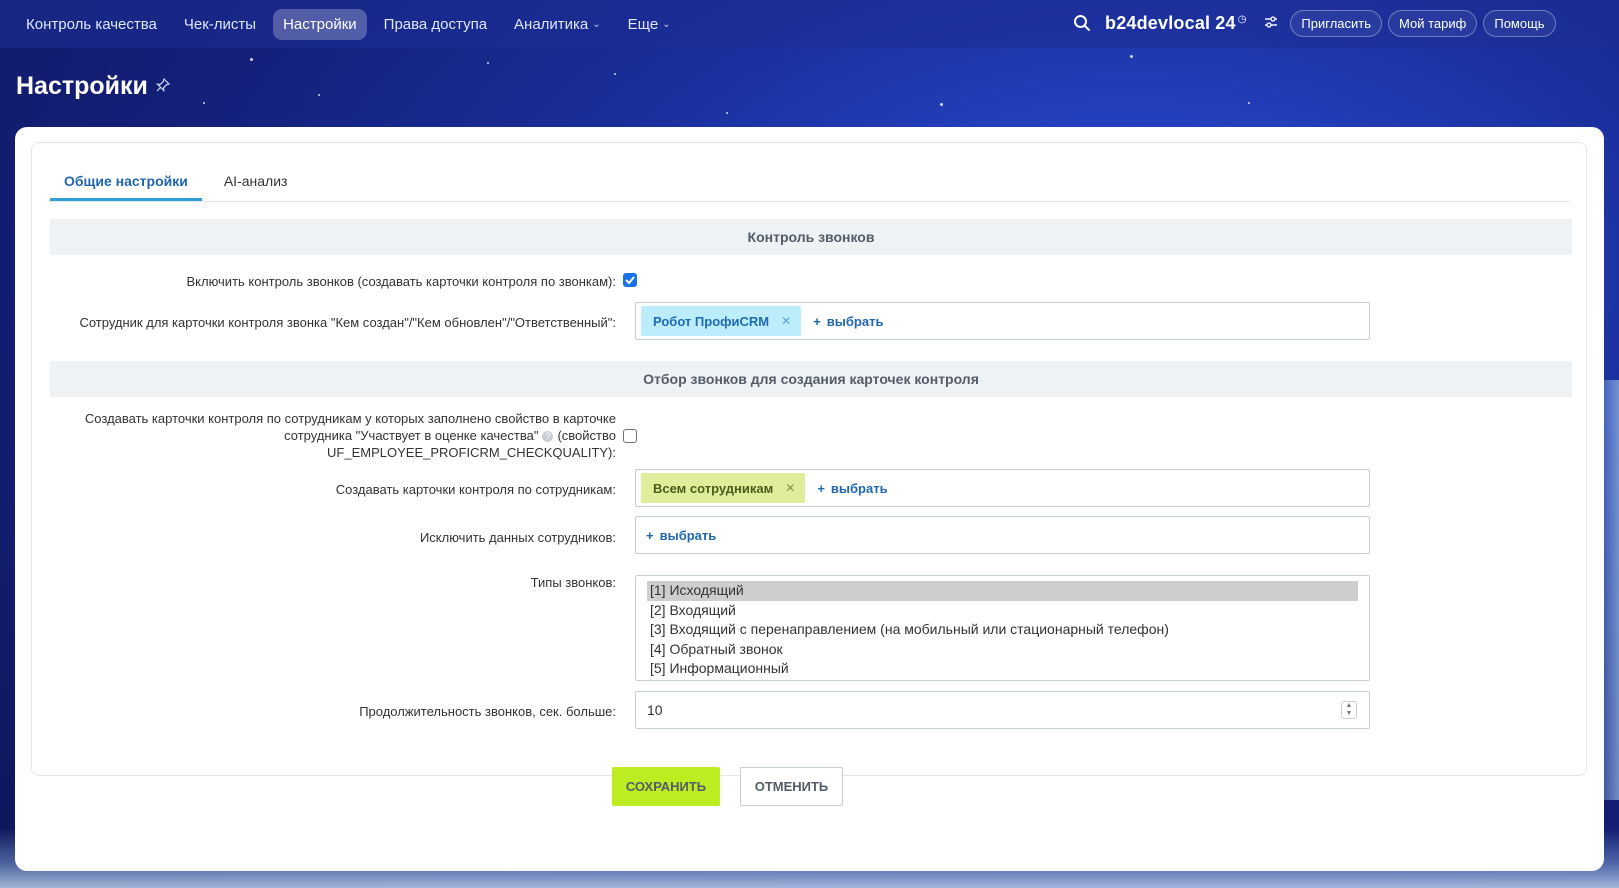 The image size is (1619, 888). What do you see at coordinates (256, 183) in the screenshot?
I see `tab-ai-analysis: AI-анализ` at bounding box center [256, 183].